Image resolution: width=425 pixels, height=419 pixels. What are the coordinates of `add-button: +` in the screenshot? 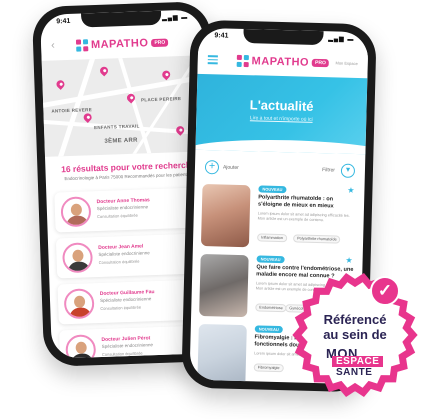 It's located at (212, 167).